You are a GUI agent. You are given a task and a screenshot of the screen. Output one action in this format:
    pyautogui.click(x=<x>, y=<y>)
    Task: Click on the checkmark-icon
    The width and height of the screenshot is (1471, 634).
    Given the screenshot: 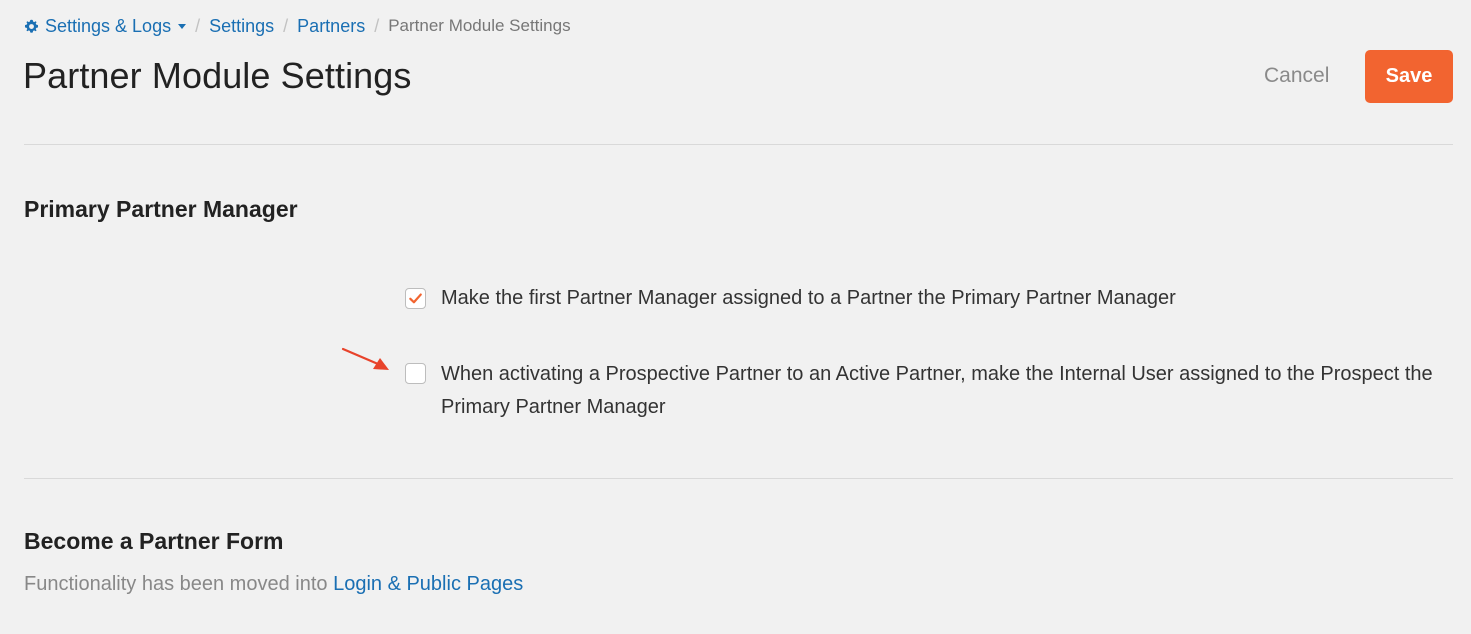 What is the action you would take?
    pyautogui.click(x=415, y=298)
    